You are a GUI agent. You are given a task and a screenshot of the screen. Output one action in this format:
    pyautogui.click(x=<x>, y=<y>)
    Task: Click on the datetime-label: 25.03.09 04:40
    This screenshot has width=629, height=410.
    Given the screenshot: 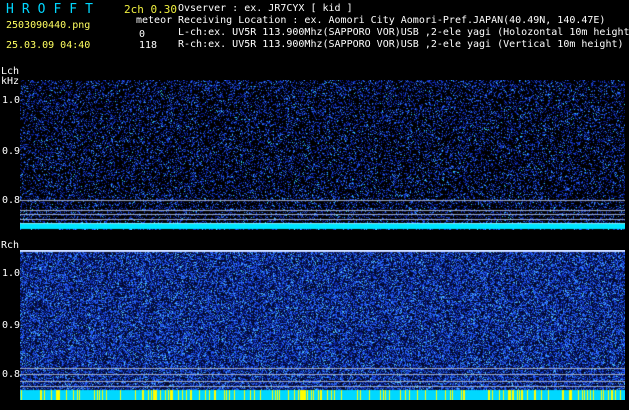 What is the action you would take?
    pyautogui.click(x=48, y=45)
    